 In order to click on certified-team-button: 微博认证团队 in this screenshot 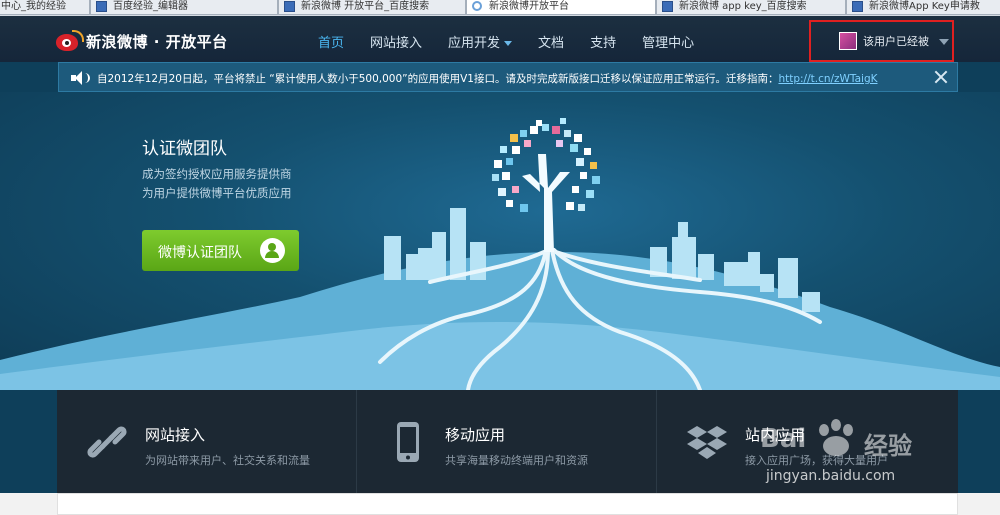, I will do `click(220, 250)`.